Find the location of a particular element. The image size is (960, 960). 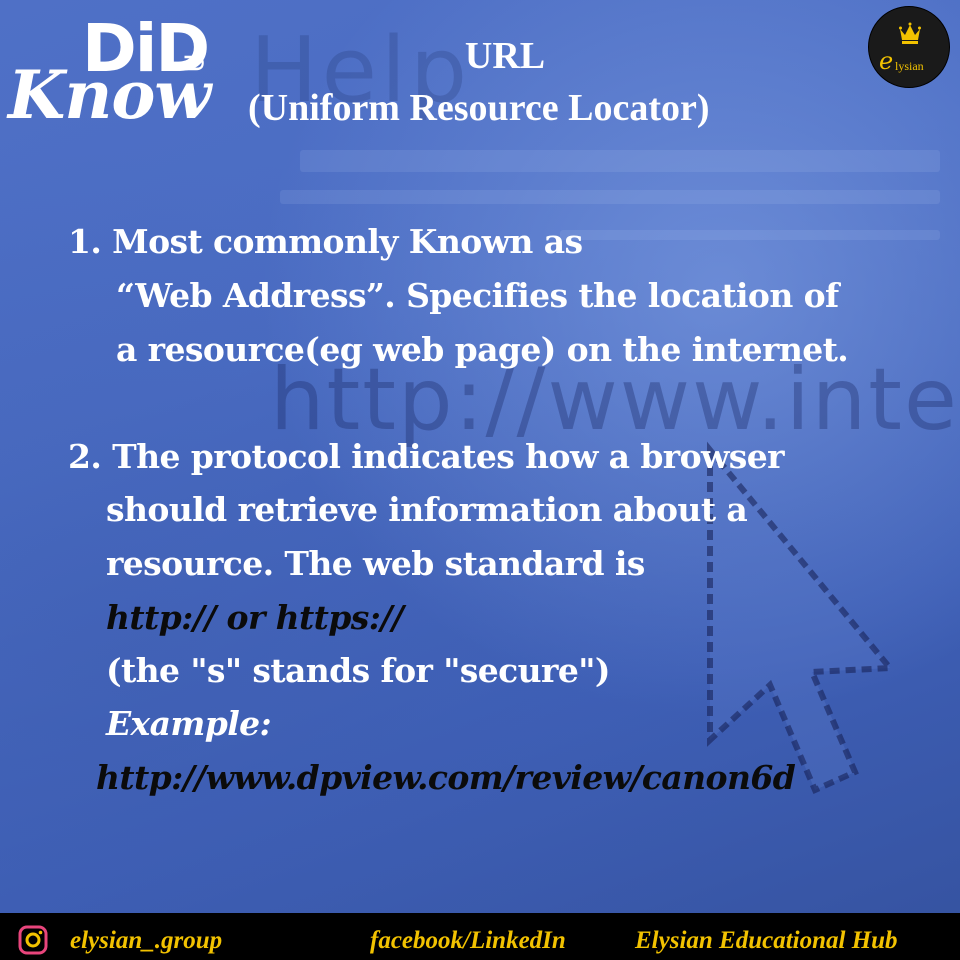

page-subtitle: (Uniform Resource Locator) is located at coordinates (479, 108).